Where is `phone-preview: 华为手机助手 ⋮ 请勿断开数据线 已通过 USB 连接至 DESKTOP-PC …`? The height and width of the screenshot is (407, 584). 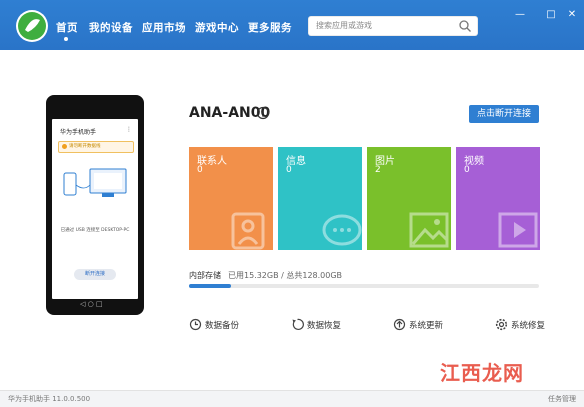 phone-preview: 华为手机助手 ⋮ 请勿断开数据线 已通过 USB 连接至 DESKTOP-PC … is located at coordinates (95, 205).